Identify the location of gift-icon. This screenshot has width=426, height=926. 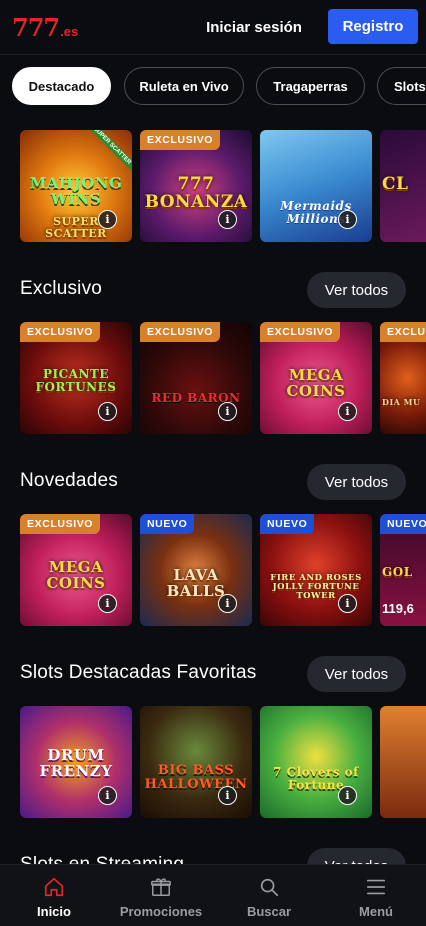
(161, 887).